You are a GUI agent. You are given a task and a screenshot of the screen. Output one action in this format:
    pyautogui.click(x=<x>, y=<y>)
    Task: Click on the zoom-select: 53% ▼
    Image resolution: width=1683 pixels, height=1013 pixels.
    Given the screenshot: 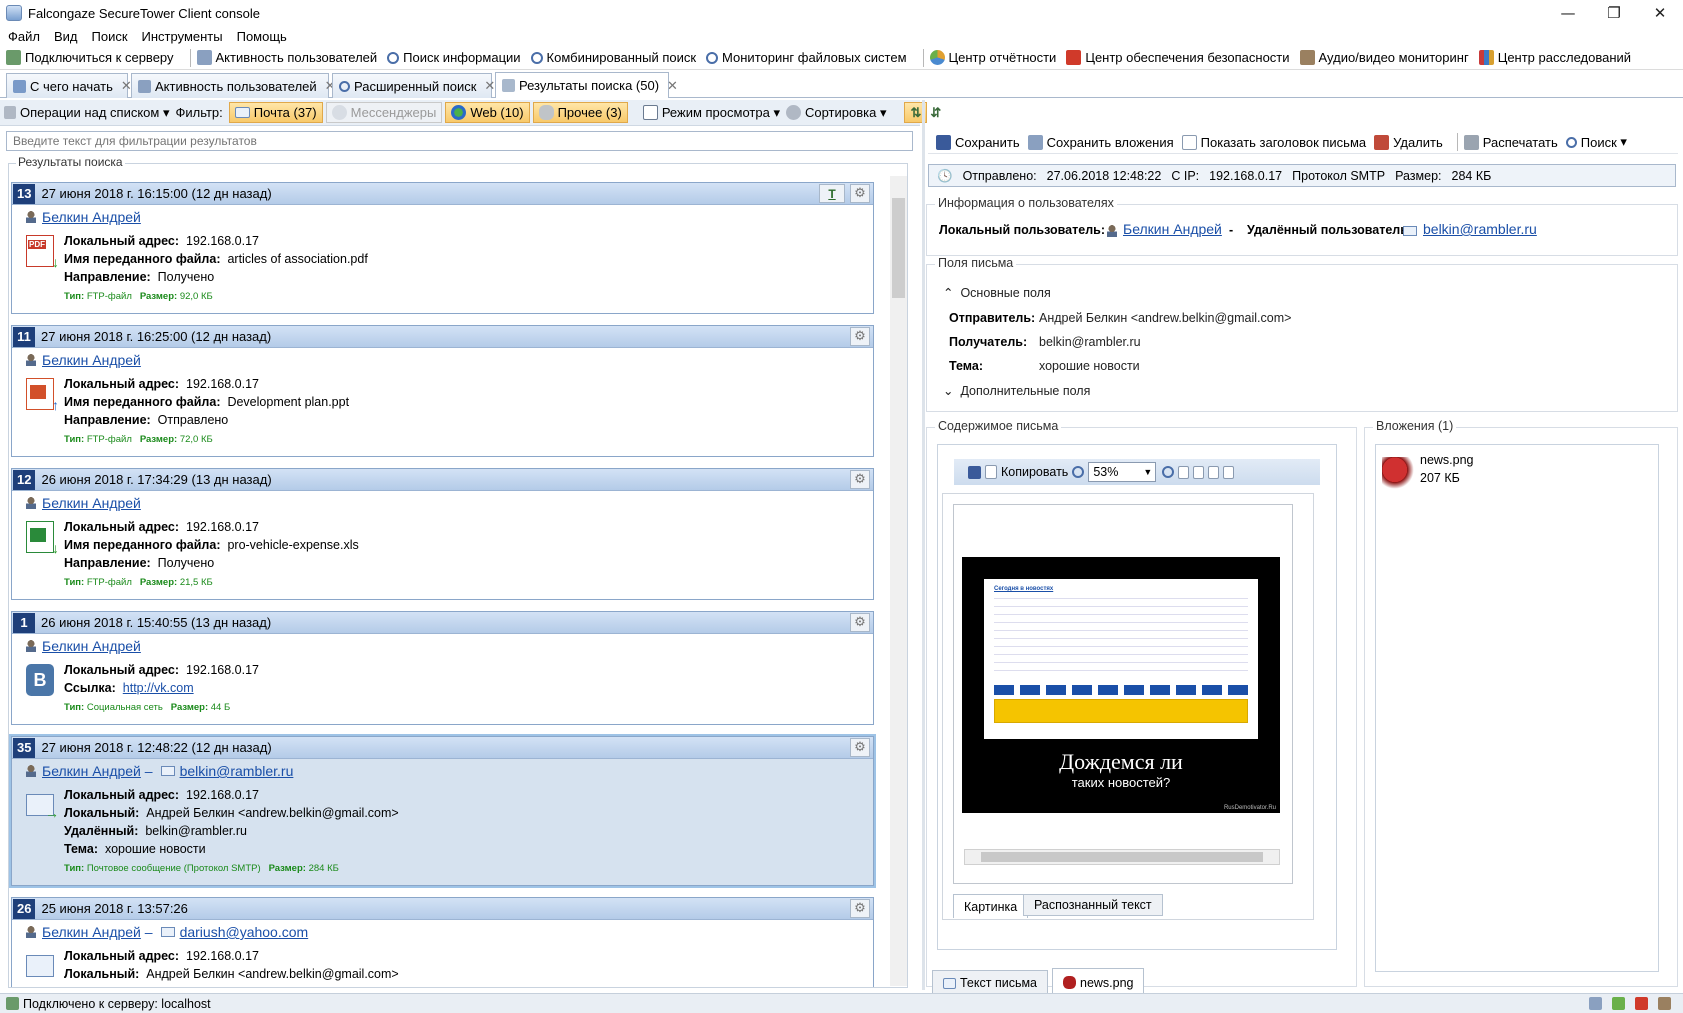 What is the action you would take?
    pyautogui.click(x=1122, y=472)
    